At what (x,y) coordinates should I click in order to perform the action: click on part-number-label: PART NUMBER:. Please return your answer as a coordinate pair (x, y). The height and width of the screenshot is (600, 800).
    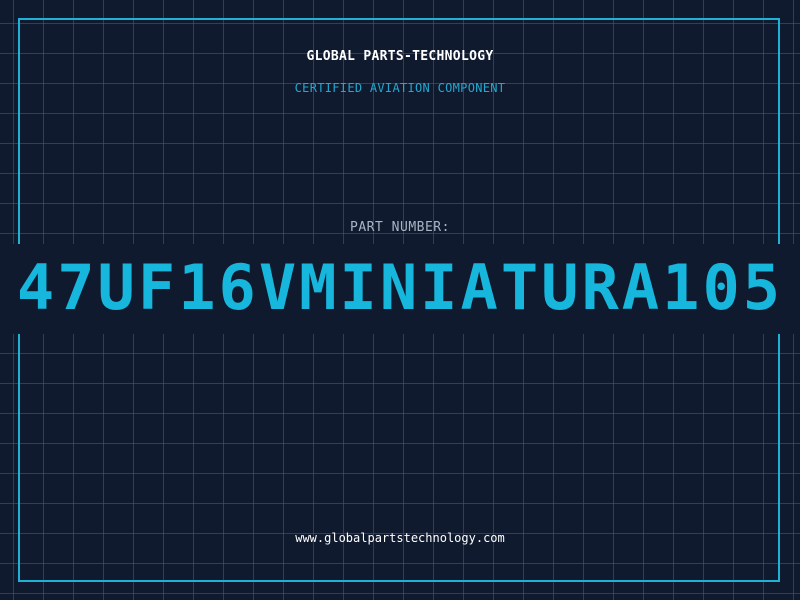
    Looking at the image, I should click on (400, 227).